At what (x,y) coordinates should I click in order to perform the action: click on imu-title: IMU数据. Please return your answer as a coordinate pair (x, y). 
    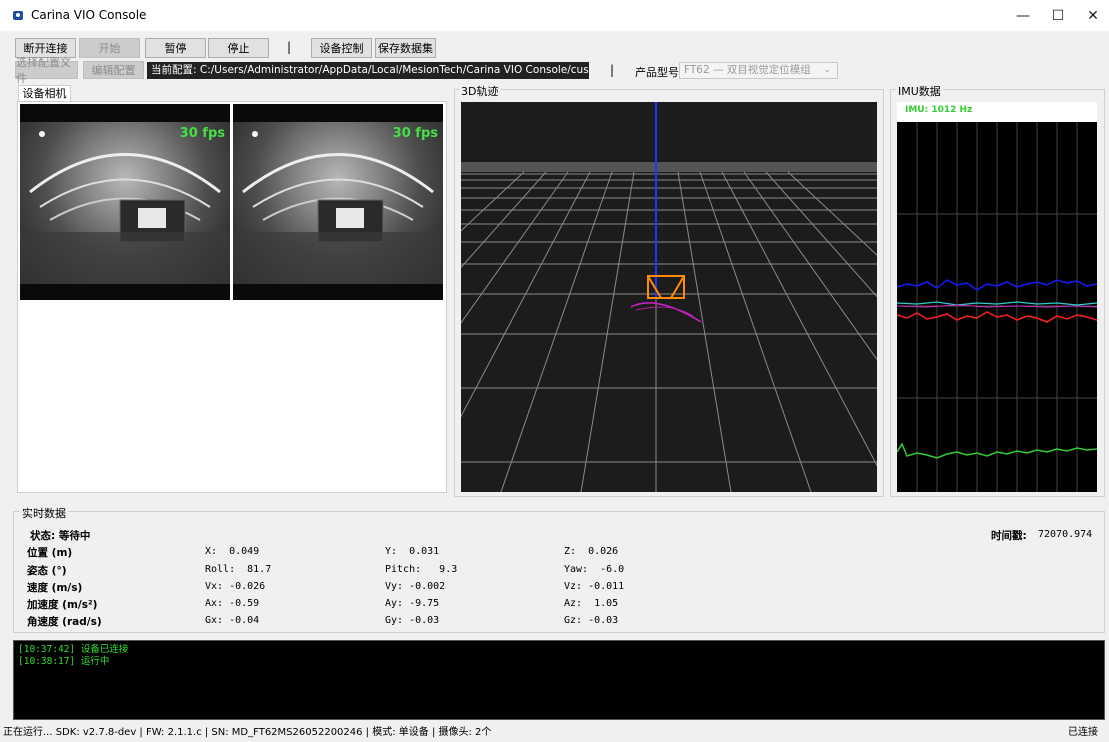
    Looking at the image, I should click on (919, 91).